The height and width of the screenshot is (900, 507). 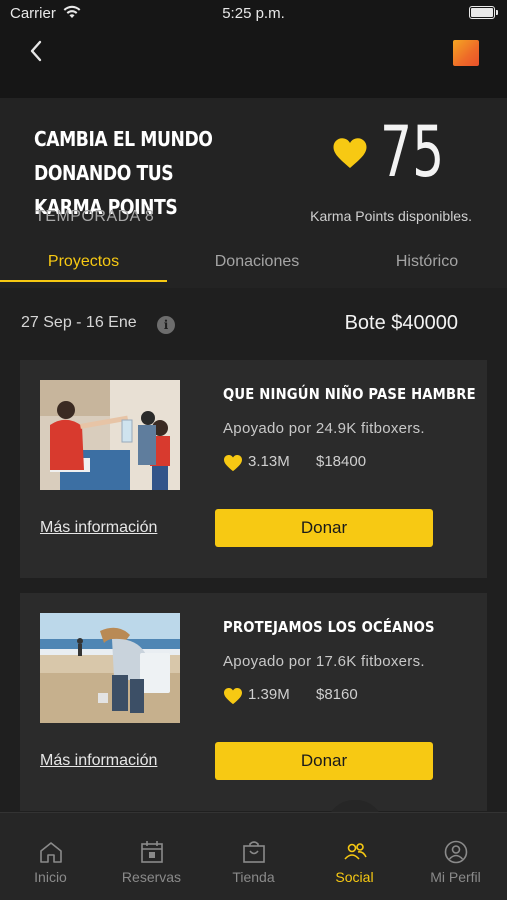 I want to click on bottom-tab-bar: Inicio Reservas Tienda Social Mi Perfil, so click(x=253, y=856).